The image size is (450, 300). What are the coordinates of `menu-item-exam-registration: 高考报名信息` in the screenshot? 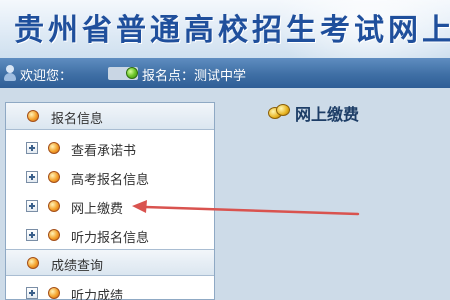 It's located at (110, 177).